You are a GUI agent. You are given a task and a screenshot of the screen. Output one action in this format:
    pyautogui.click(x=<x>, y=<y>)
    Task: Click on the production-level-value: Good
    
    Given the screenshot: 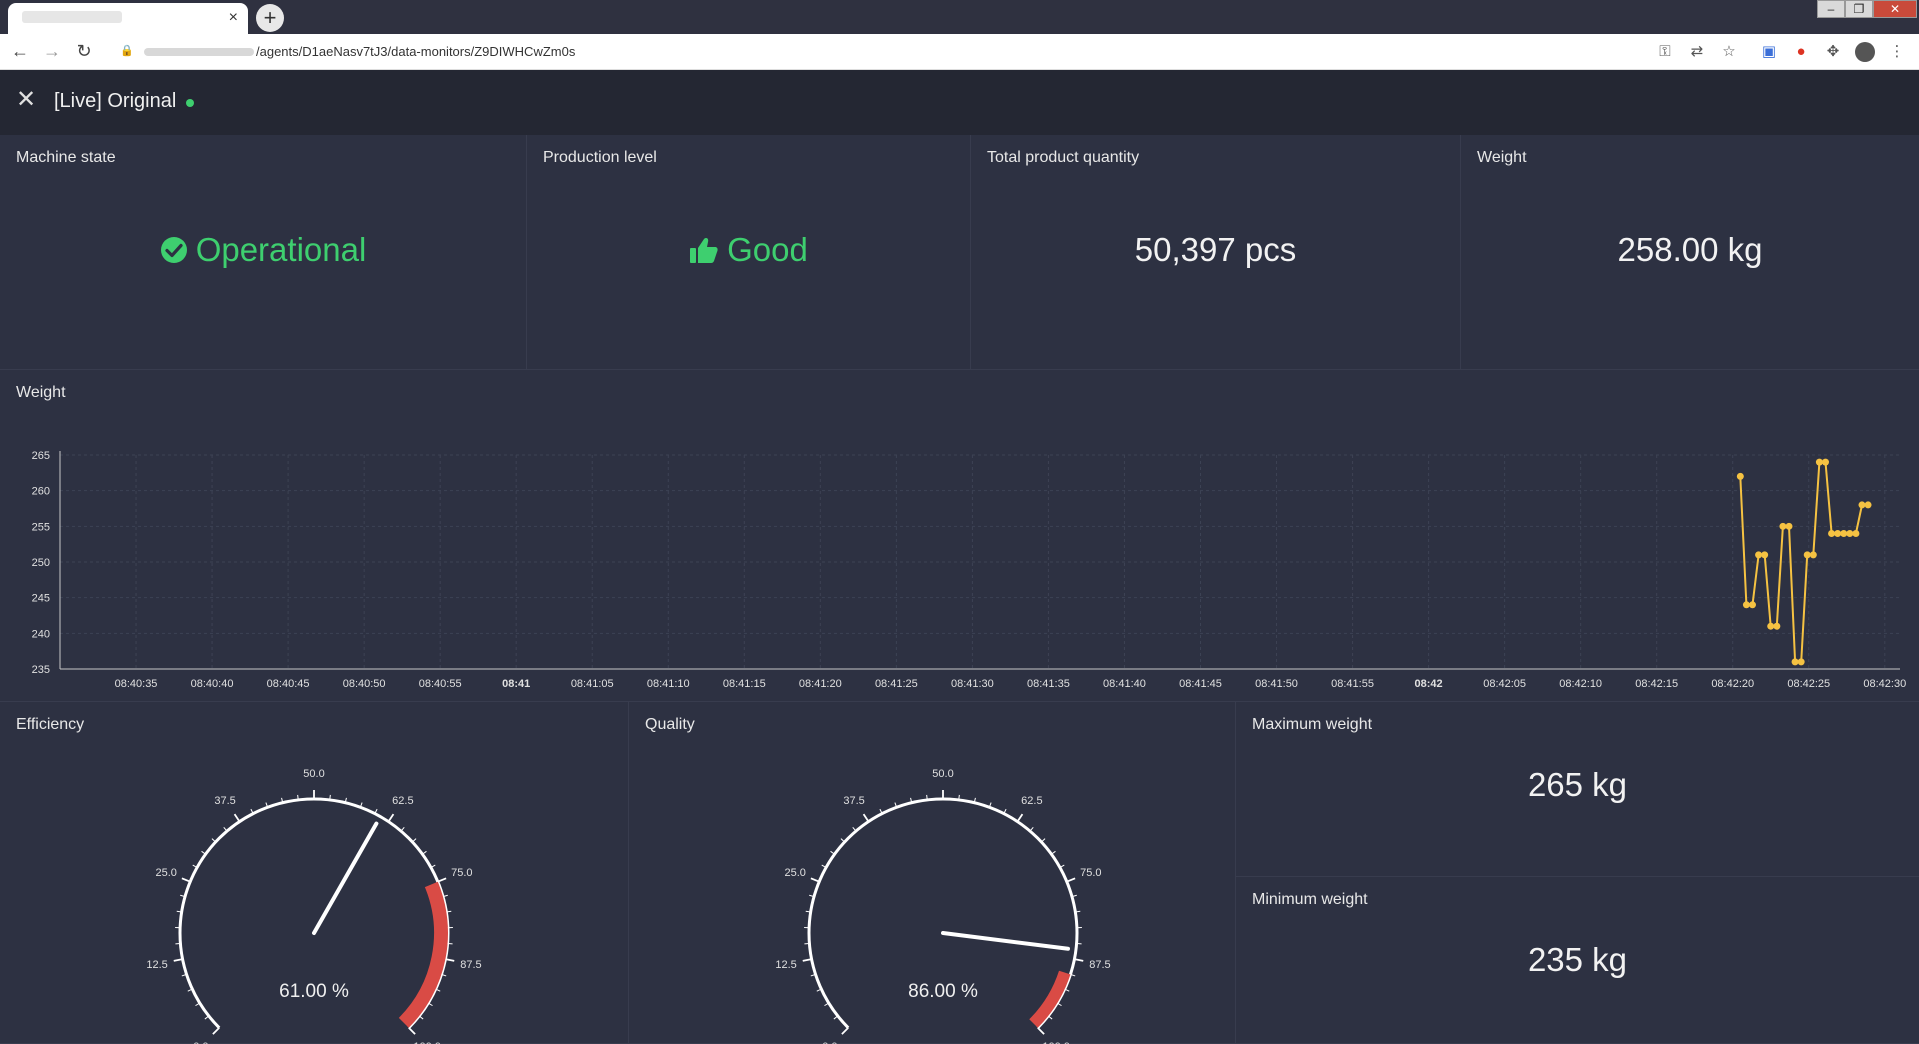 What is the action you would take?
    pyautogui.click(x=748, y=250)
    